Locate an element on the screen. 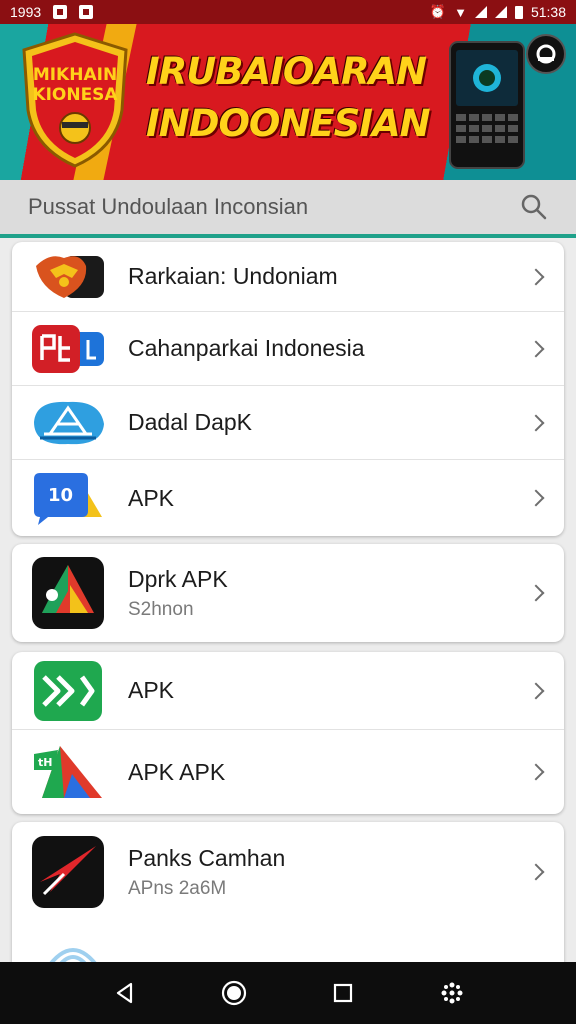 The image size is (576, 1024). app-subtitle: APns 2a6M is located at coordinates (177, 888).